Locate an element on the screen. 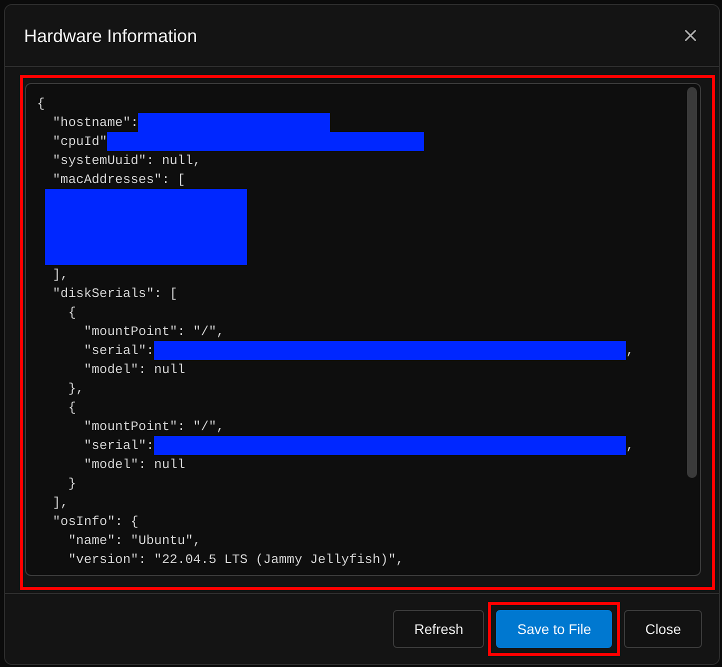 Image resolution: width=722 pixels, height=667 pixels. code-line: "systemUuid": null, is located at coordinates (126, 161).